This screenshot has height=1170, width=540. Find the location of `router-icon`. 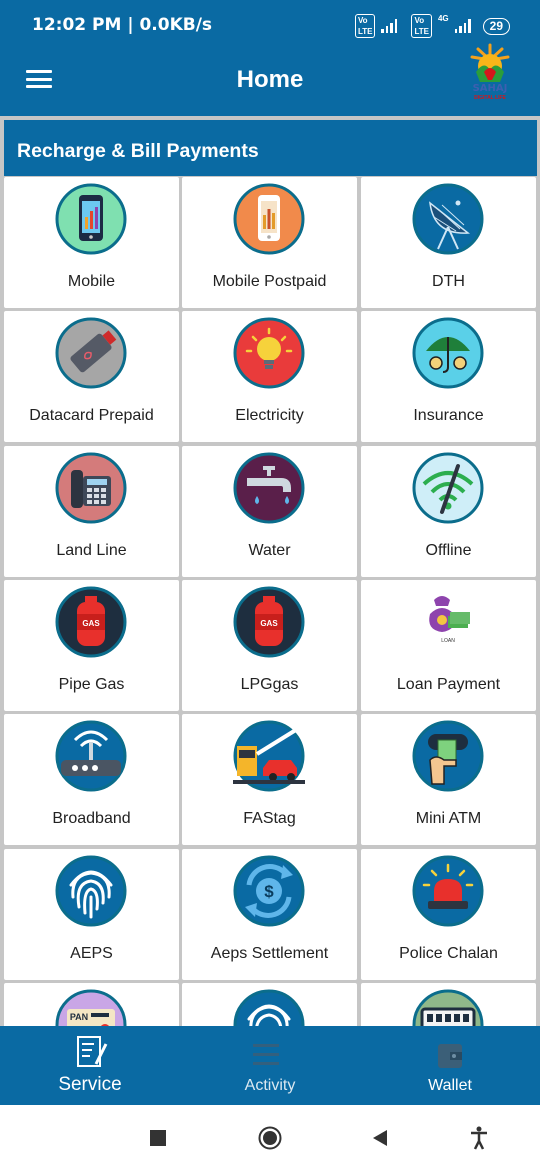

router-icon is located at coordinates (91, 756).